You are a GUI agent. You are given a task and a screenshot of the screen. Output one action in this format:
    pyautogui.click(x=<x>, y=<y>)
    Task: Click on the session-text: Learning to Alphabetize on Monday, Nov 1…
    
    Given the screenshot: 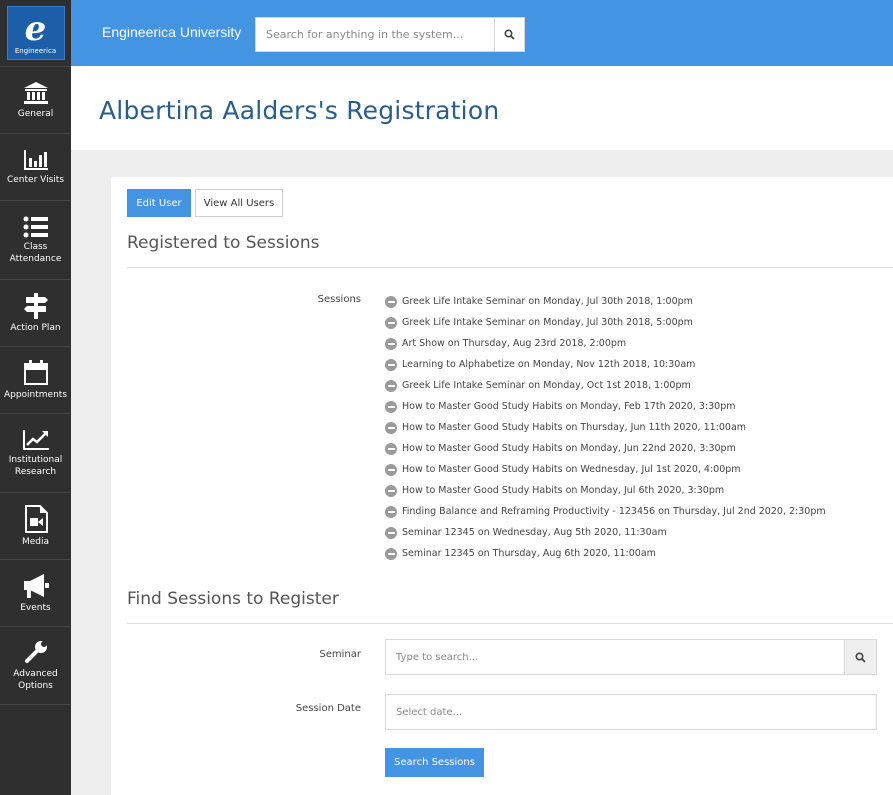 What is the action you would take?
    pyautogui.click(x=549, y=364)
    